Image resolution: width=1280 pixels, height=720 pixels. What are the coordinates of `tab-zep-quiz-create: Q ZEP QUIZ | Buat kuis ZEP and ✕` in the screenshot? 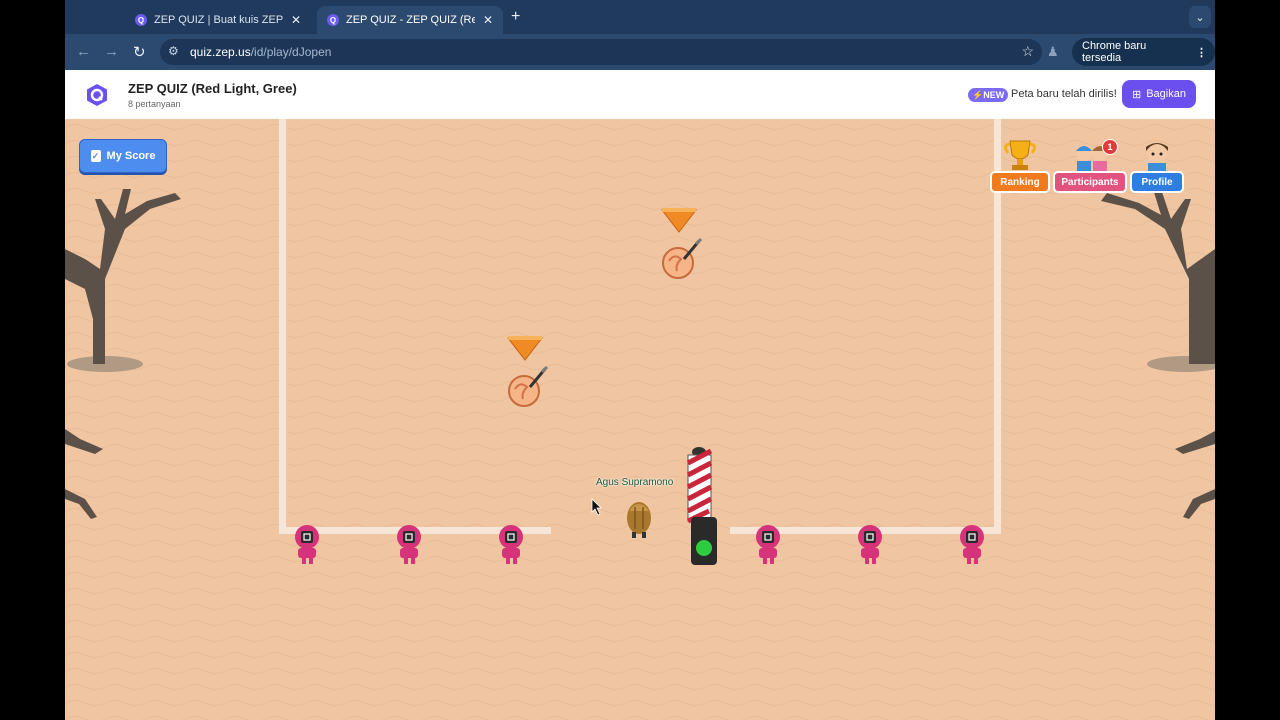 It's located at (218, 20).